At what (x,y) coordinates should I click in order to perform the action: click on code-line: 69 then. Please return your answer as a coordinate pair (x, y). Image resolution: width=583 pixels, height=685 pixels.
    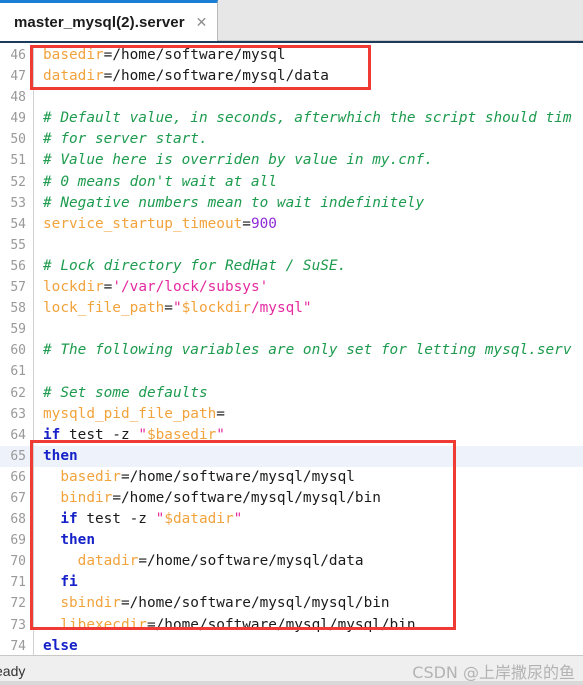
    Looking at the image, I should click on (291, 541).